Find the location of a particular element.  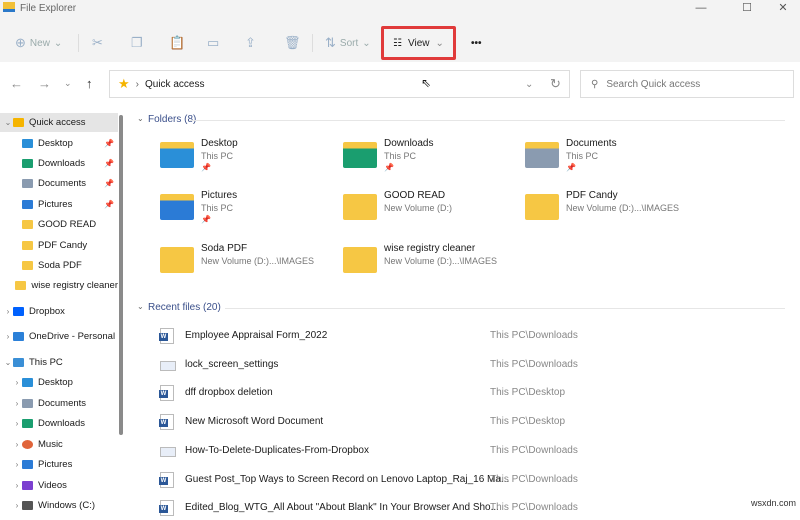

breadcrumb-chevron-icon: › is located at coordinates (137, 84).